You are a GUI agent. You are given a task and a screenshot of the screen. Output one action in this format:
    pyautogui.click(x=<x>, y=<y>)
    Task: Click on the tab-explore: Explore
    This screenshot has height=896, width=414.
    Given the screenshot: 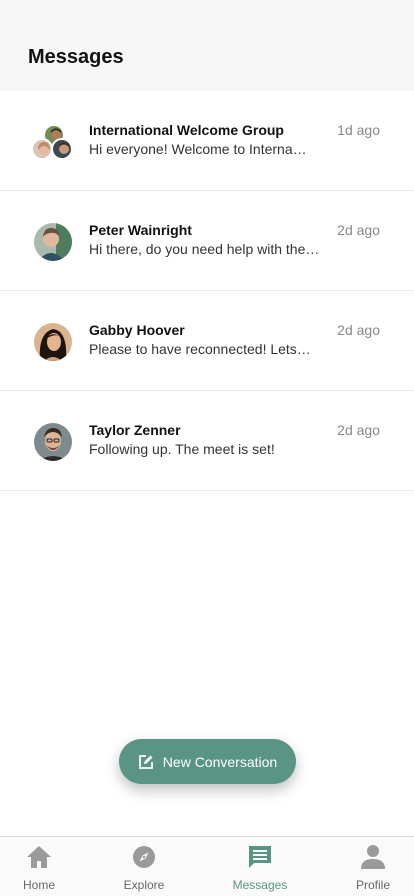 What is the action you would take?
    pyautogui.click(x=144, y=868)
    